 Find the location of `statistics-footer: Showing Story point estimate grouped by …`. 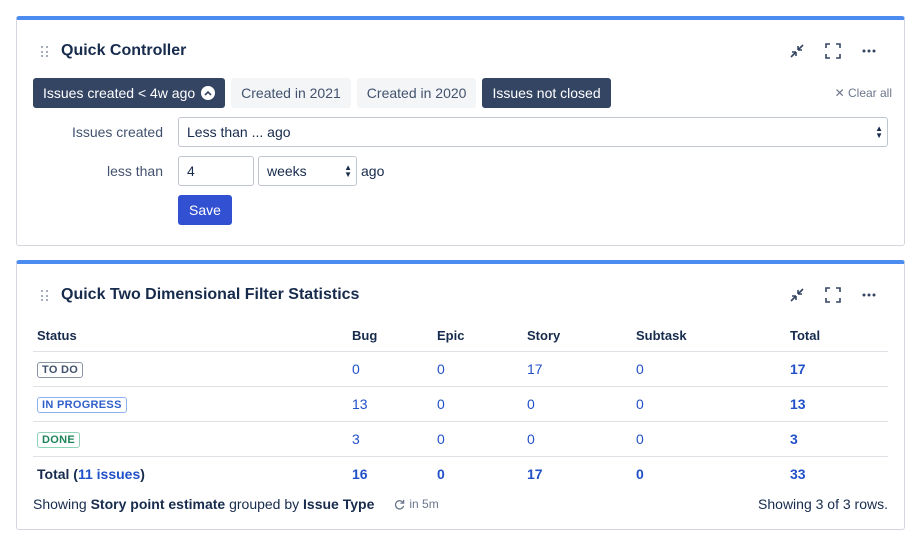

statistics-footer: Showing Story point estimate grouped by … is located at coordinates (460, 504).